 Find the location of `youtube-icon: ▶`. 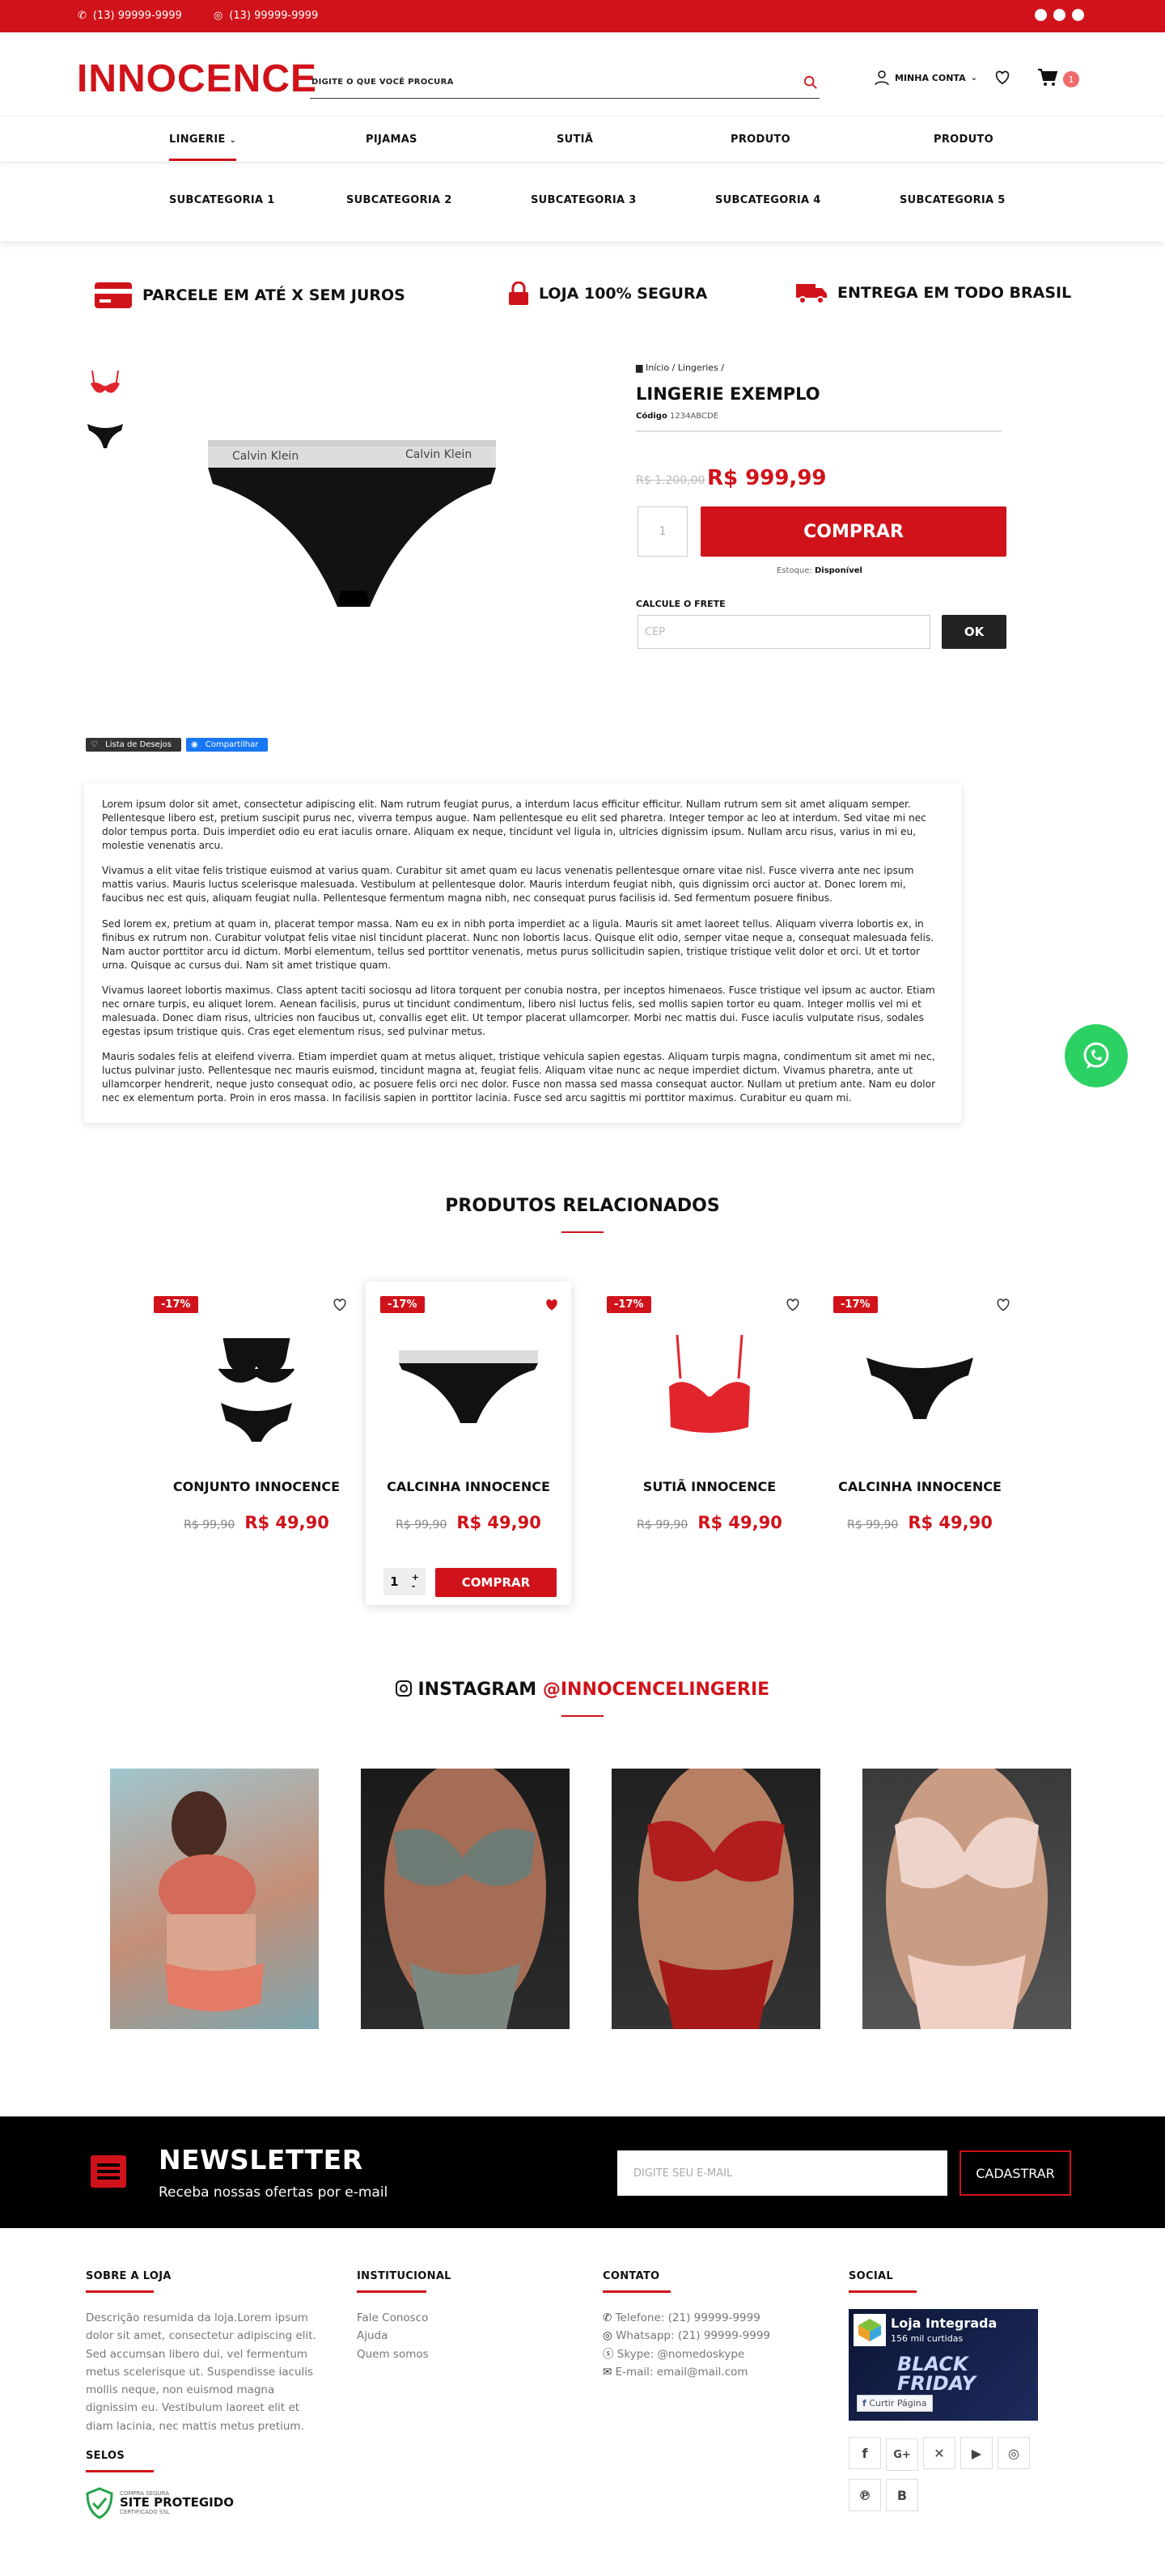

youtube-icon: ▶ is located at coordinates (977, 2453).